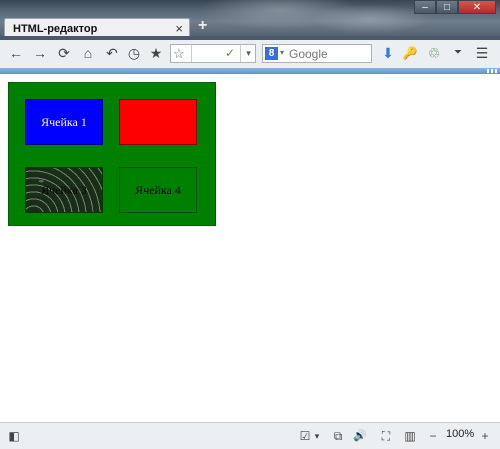  Describe the element at coordinates (112, 154) in the screenshot. I see `demo-table: Ячейка 1 Ячейка 3 Ячейка 4` at that location.